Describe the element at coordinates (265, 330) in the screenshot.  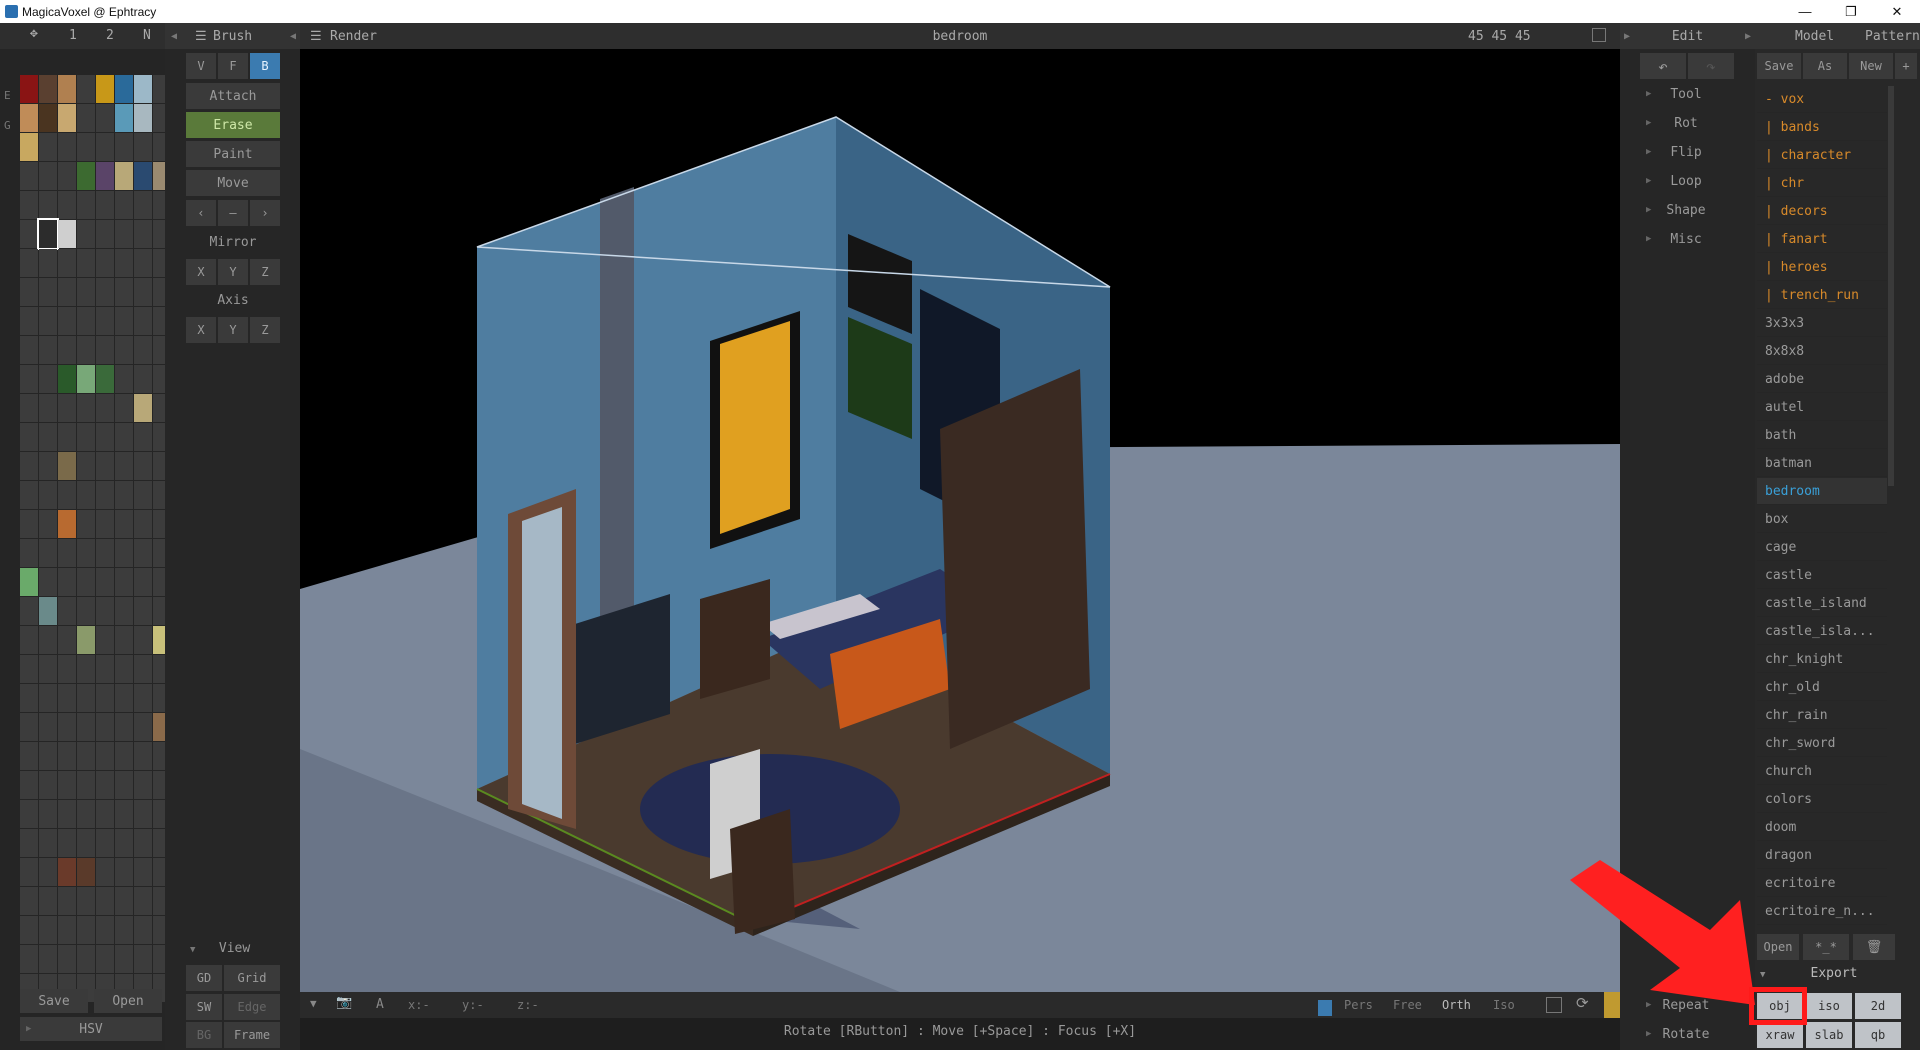
I see `axis-z-button: Z` at that location.